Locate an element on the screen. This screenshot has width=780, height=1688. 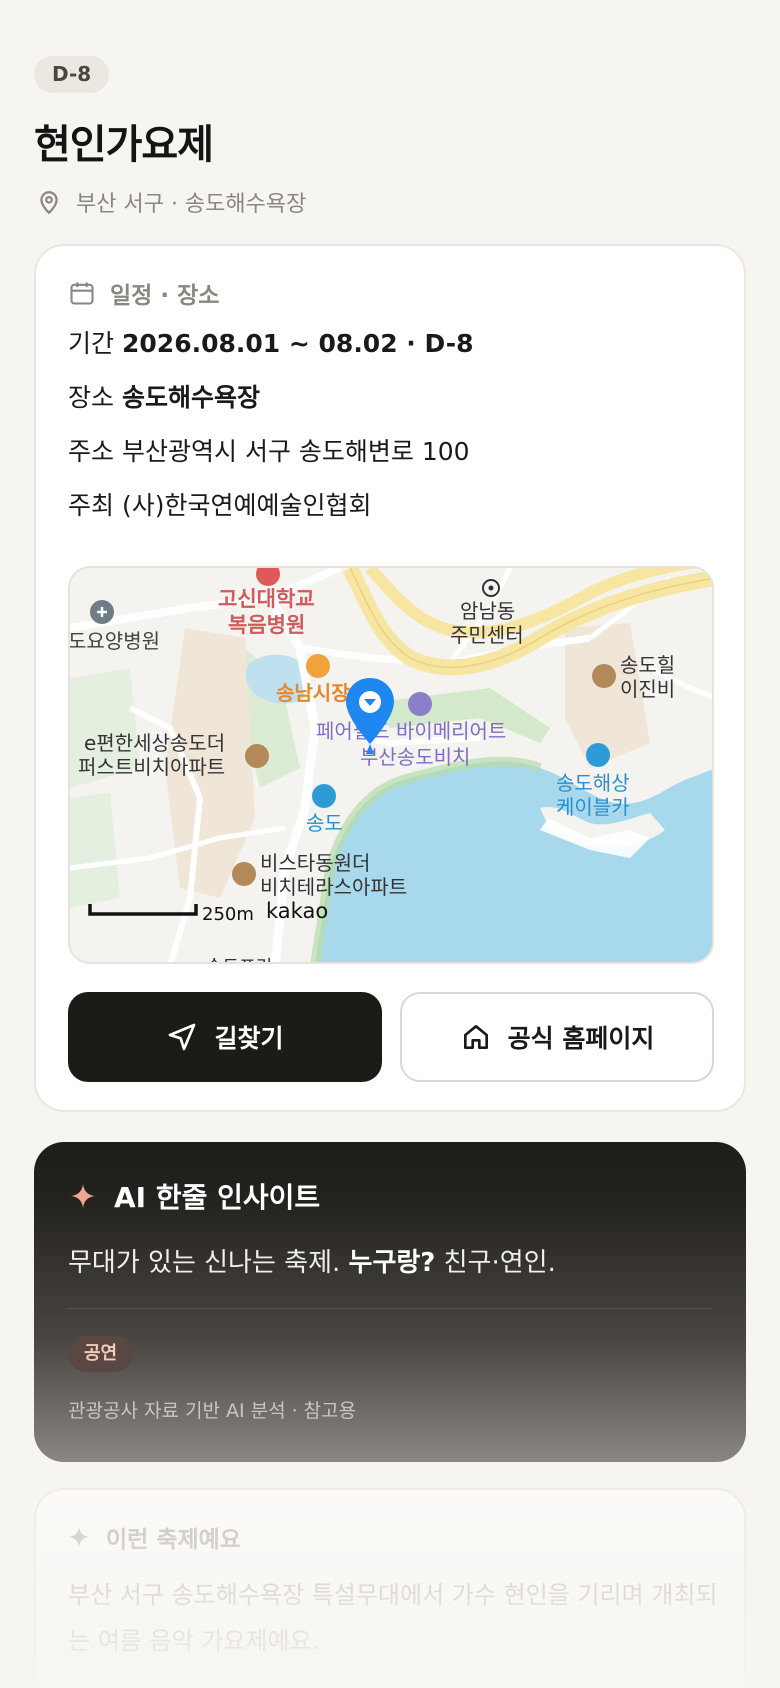
host-label: 주최 is located at coordinates (91, 505).